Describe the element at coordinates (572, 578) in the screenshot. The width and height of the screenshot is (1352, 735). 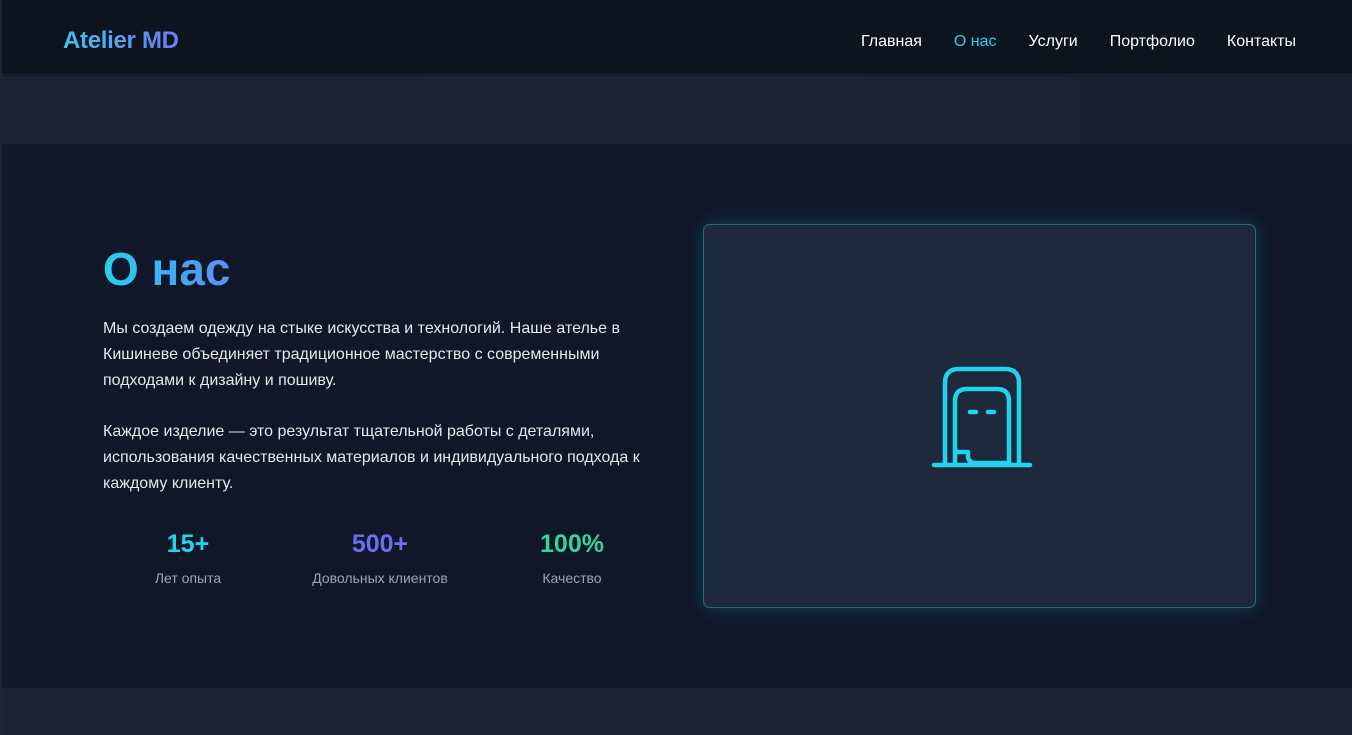
I see `stat-label: Качество` at that location.